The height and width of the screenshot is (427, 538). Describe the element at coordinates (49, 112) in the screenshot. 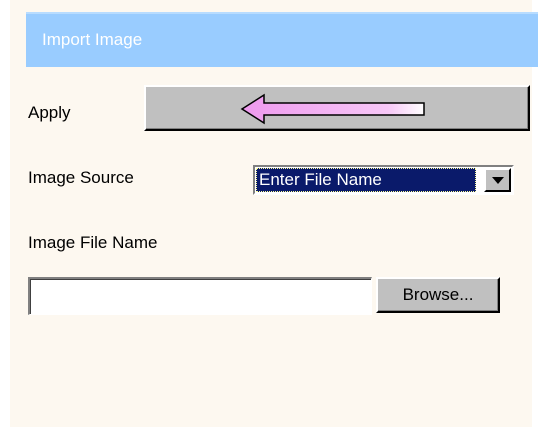

I see `apply-label: Apply` at that location.